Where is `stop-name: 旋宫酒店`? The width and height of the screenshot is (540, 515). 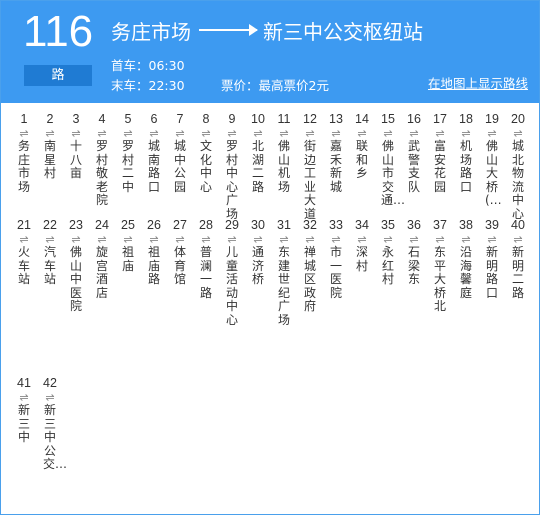 stop-name: 旋宫酒店 is located at coordinates (101, 272).